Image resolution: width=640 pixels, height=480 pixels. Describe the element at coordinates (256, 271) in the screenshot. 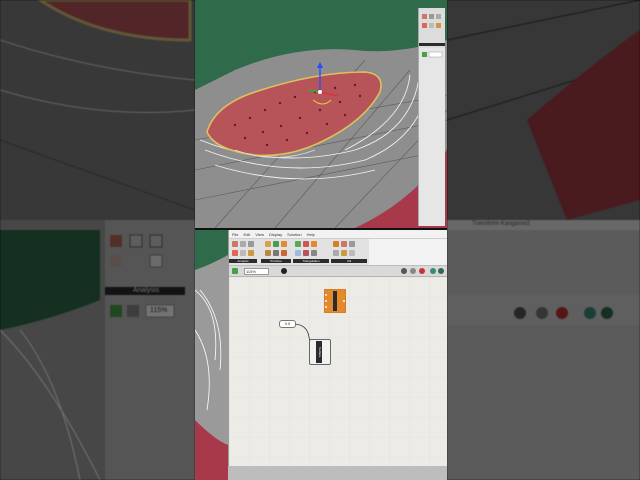

I see `zoom-field: 115%` at that location.